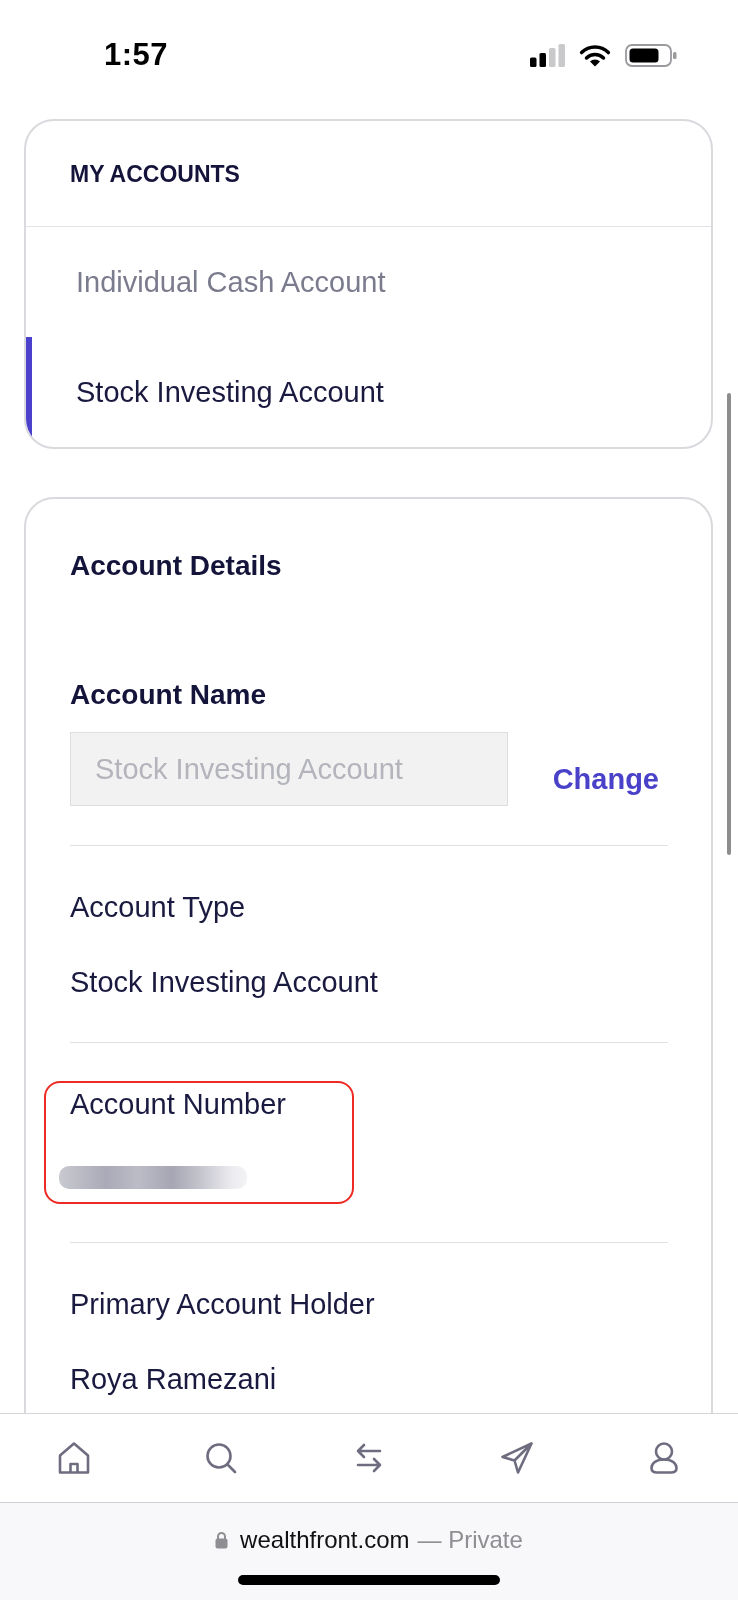 Image resolution: width=738 pixels, height=1600 pixels. What do you see at coordinates (222, 1540) in the screenshot?
I see `lock-icon` at bounding box center [222, 1540].